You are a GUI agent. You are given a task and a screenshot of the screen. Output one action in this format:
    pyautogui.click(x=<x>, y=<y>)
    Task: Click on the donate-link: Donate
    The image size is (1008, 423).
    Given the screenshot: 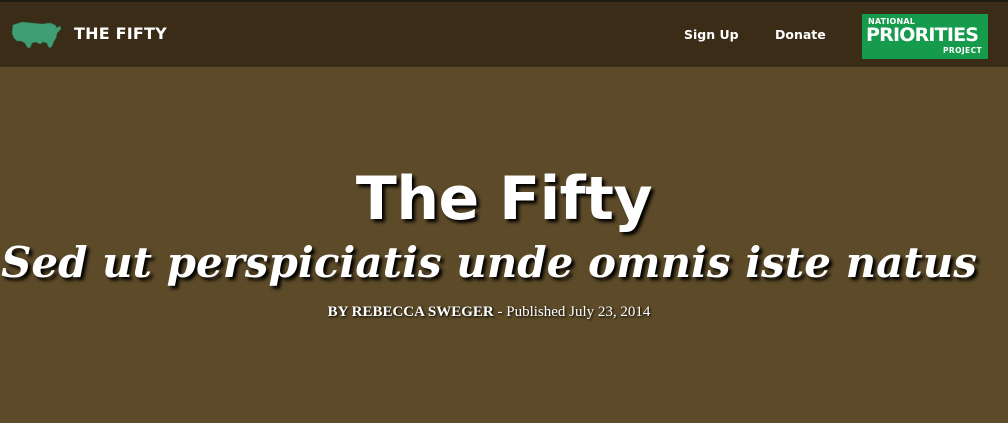 What is the action you would take?
    pyautogui.click(x=800, y=34)
    